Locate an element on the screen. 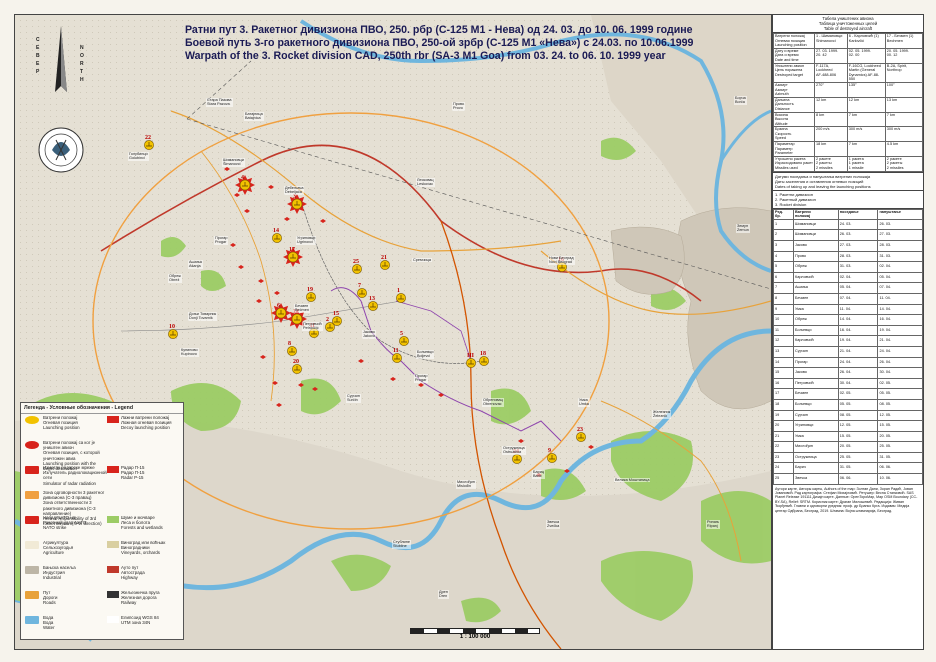 The height and width of the screenshot is (662, 936). table-row: 11 Бољевци 16. 04. 19. 04. is located at coordinates (848, 330).